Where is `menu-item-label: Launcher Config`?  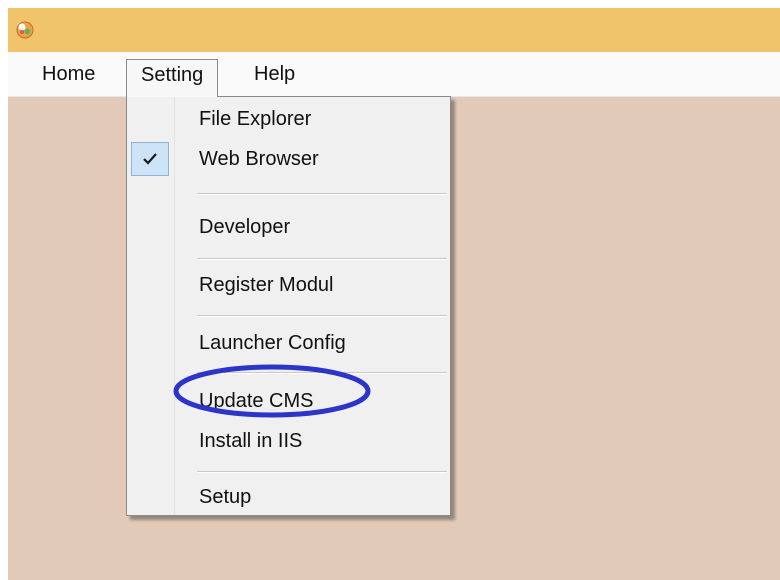 menu-item-label: Launcher Config is located at coordinates (272, 343).